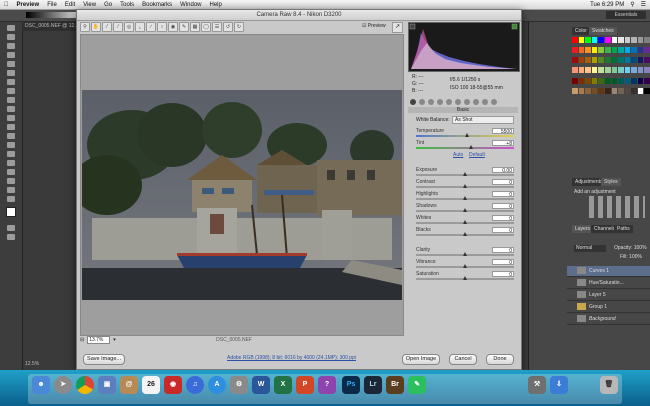  What do you see at coordinates (431, 102) in the screenshot?
I see `detail-icon` at bounding box center [431, 102].